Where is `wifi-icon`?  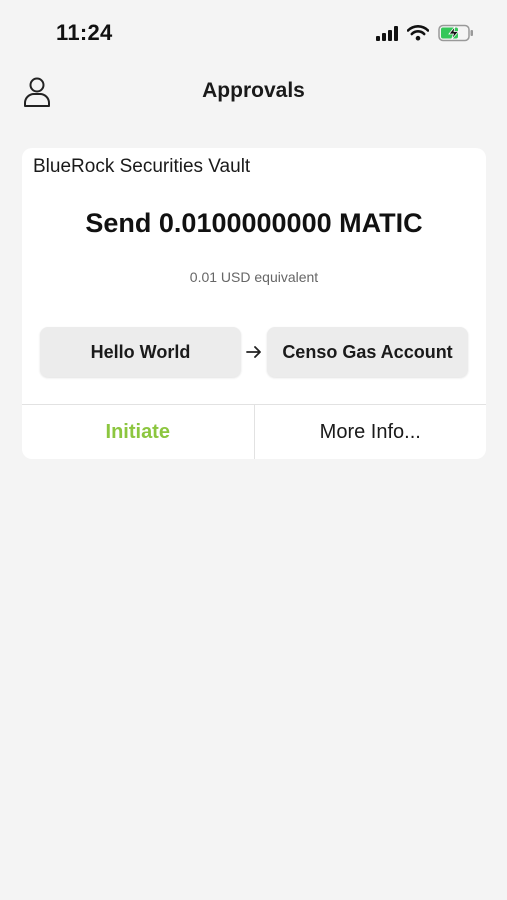
wifi-icon is located at coordinates (418, 33).